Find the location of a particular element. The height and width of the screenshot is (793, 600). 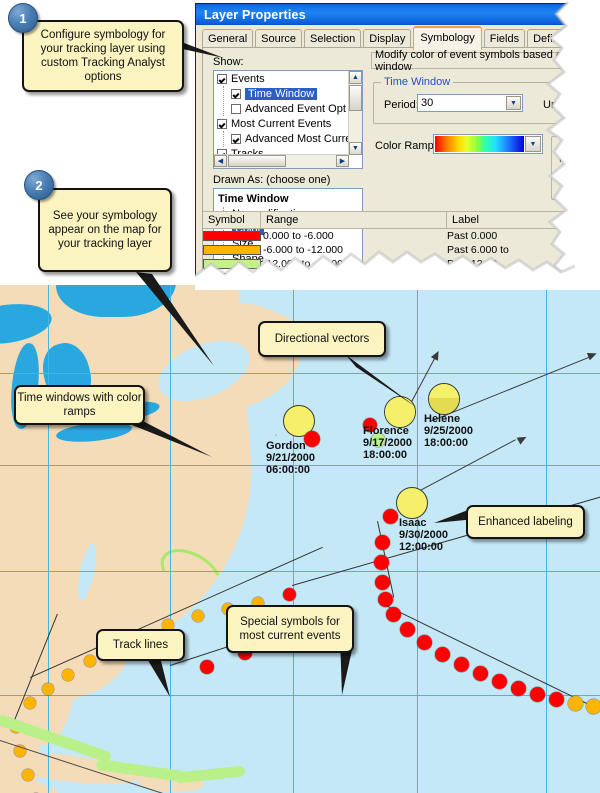

tab-symbology: Symbology is located at coordinates (447, 38).